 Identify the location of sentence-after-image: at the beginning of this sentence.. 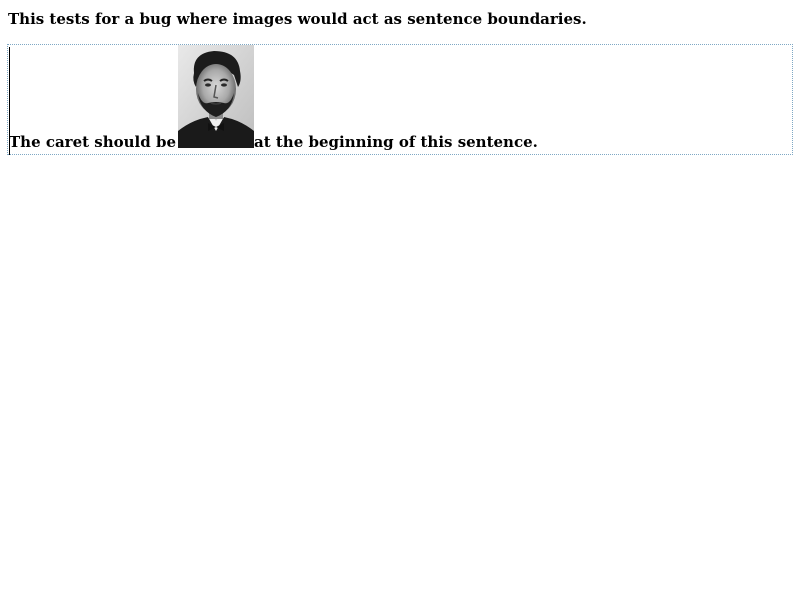
(396, 142).